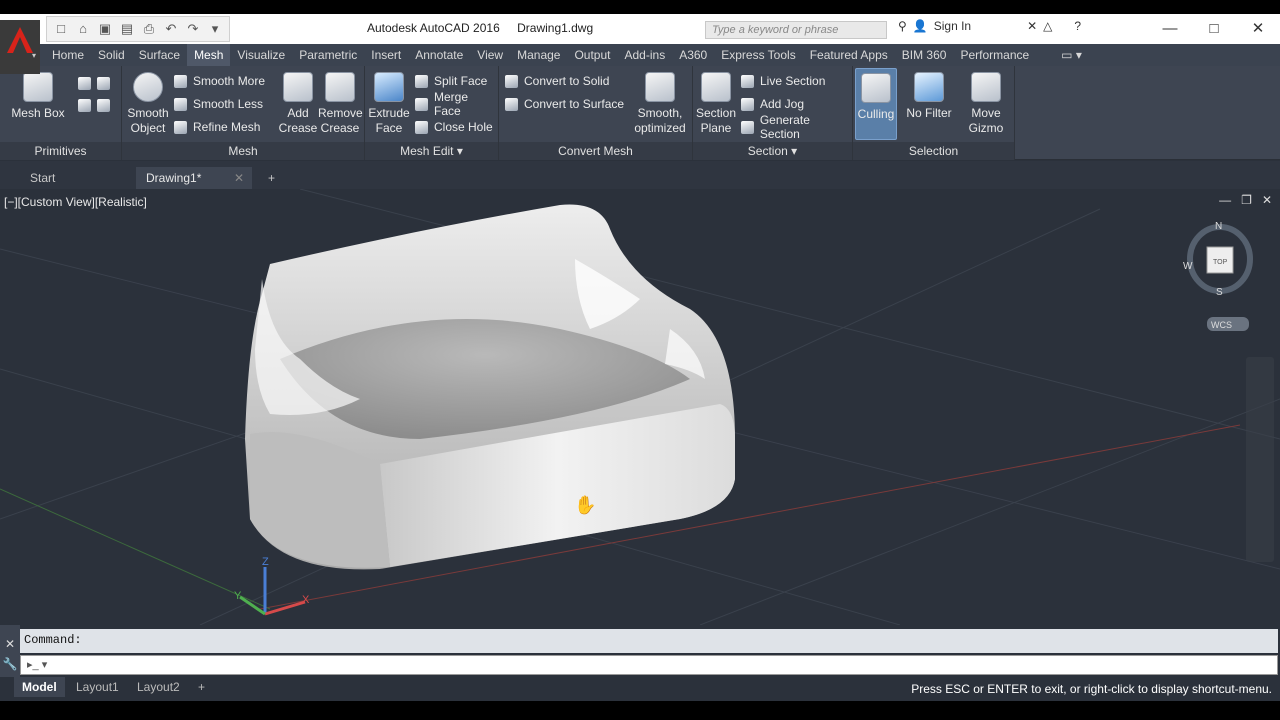  I want to click on new-tab-icon: +, so click(271, 178).